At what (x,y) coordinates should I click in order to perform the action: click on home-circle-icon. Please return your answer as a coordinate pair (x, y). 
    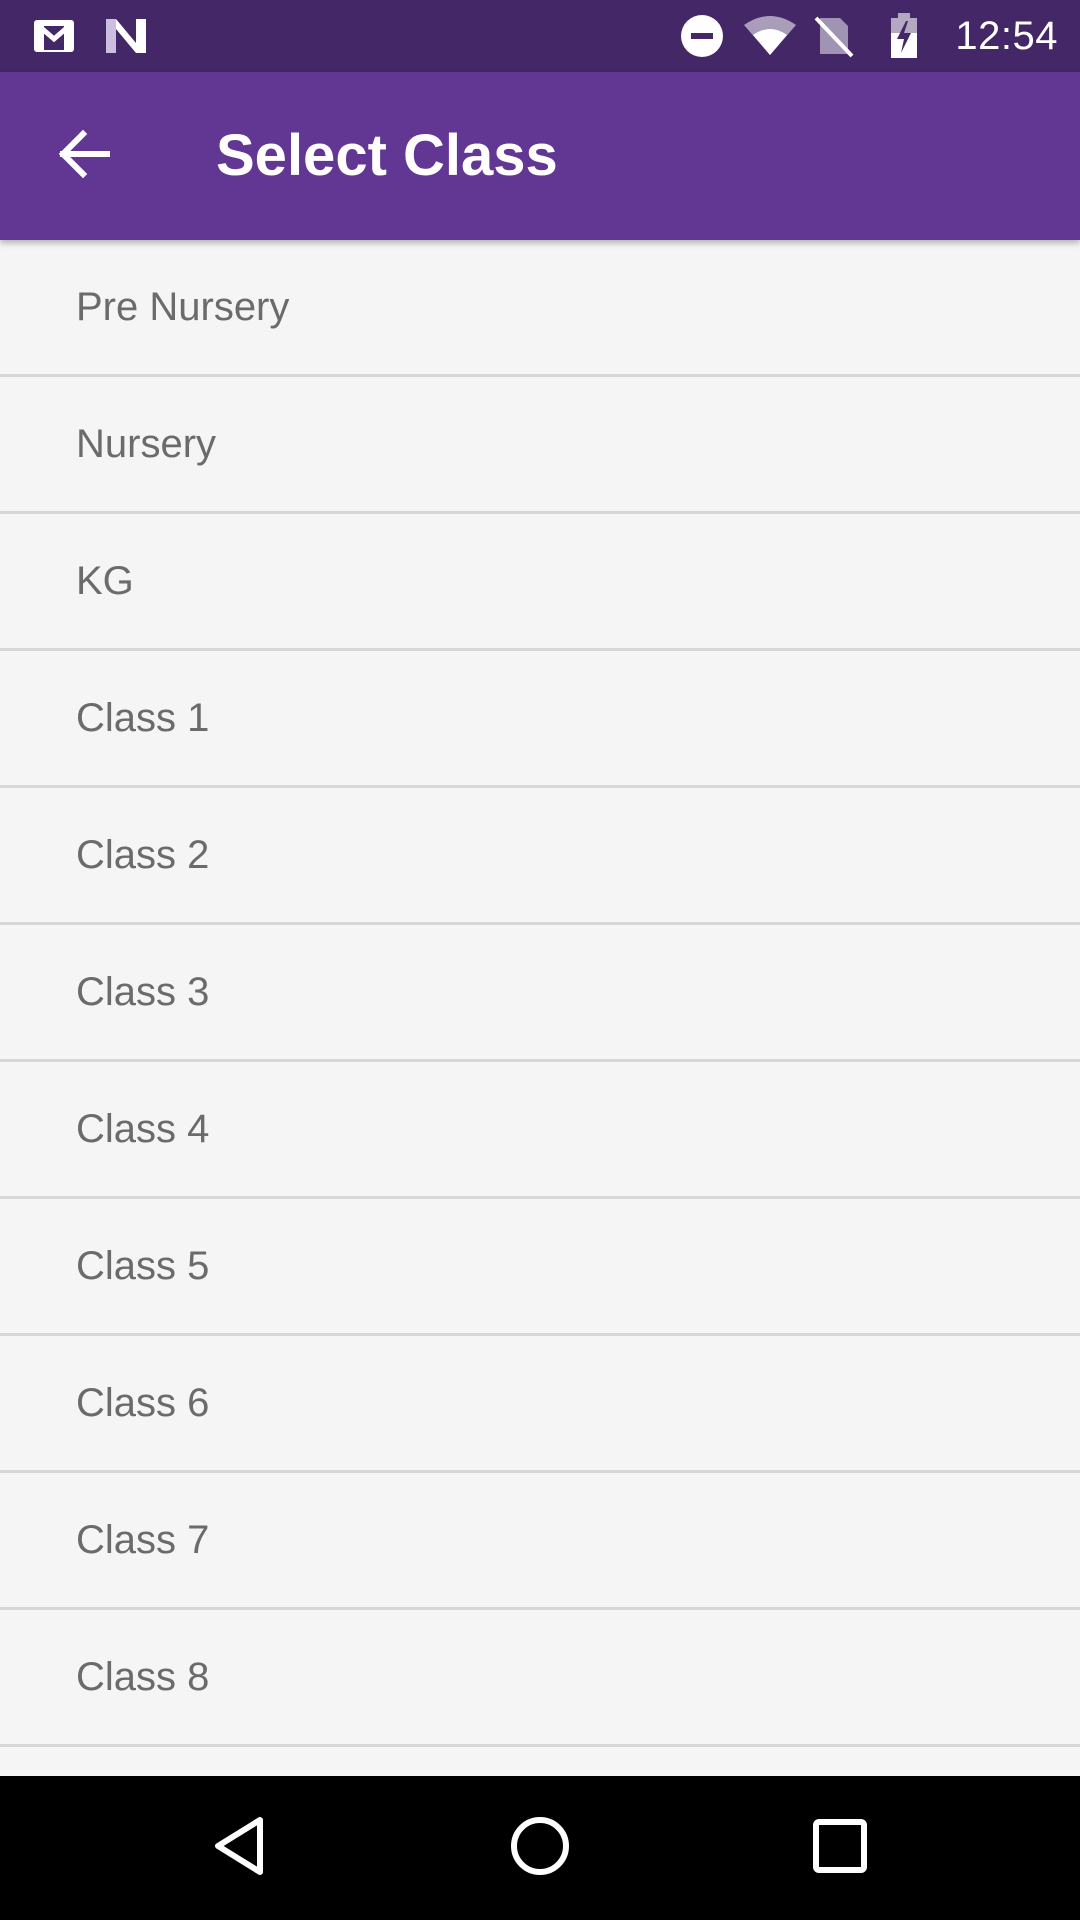
    Looking at the image, I should click on (540, 1848).